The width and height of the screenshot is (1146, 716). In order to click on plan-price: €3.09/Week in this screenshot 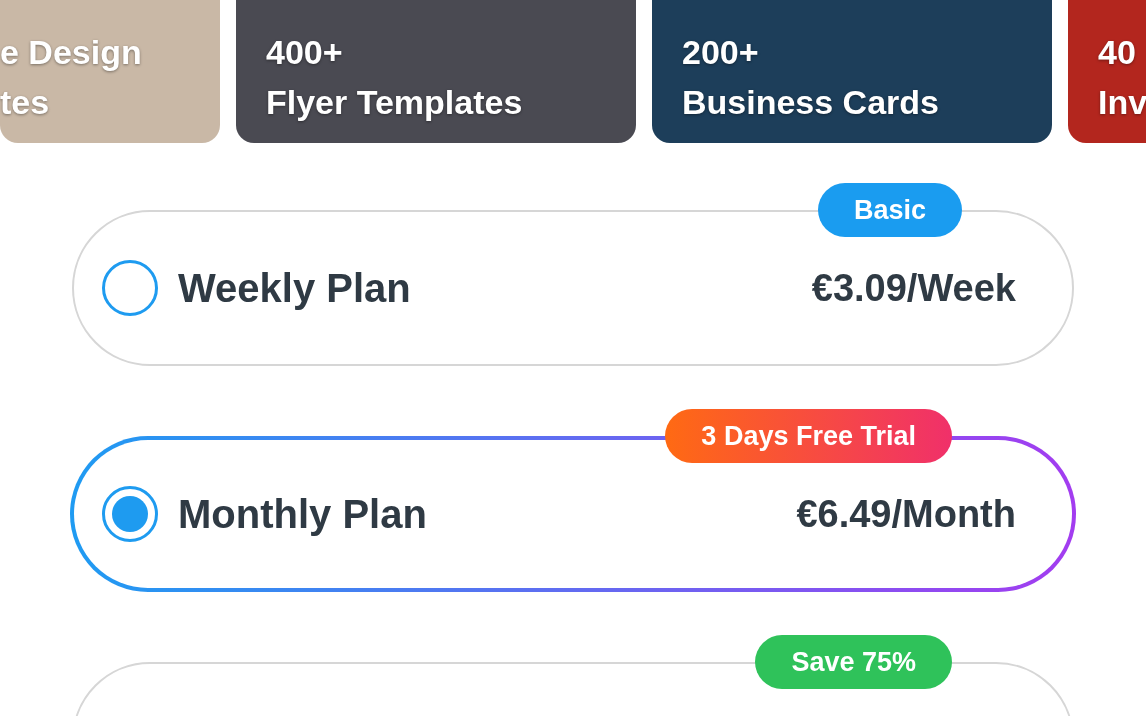, I will do `click(913, 288)`.